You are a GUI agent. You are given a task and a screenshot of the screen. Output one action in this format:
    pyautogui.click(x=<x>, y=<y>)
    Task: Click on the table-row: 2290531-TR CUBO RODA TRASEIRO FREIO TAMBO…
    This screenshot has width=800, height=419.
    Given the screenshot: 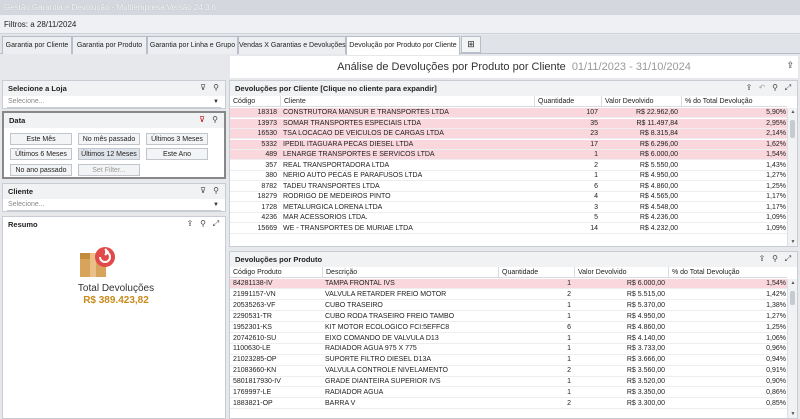 What is the action you would take?
    pyautogui.click(x=508, y=317)
    